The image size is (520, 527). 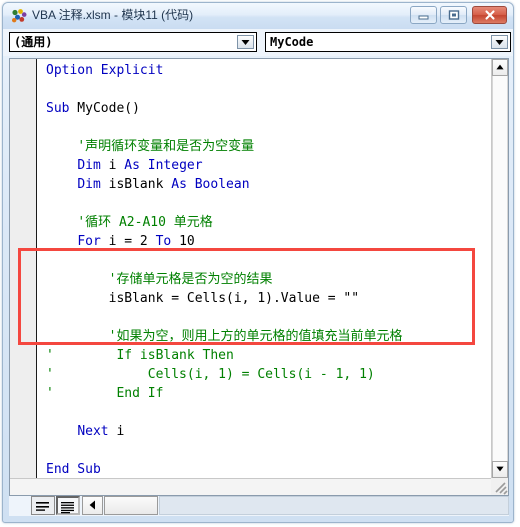 I want to click on triangle-left-icon, so click(x=92, y=505).